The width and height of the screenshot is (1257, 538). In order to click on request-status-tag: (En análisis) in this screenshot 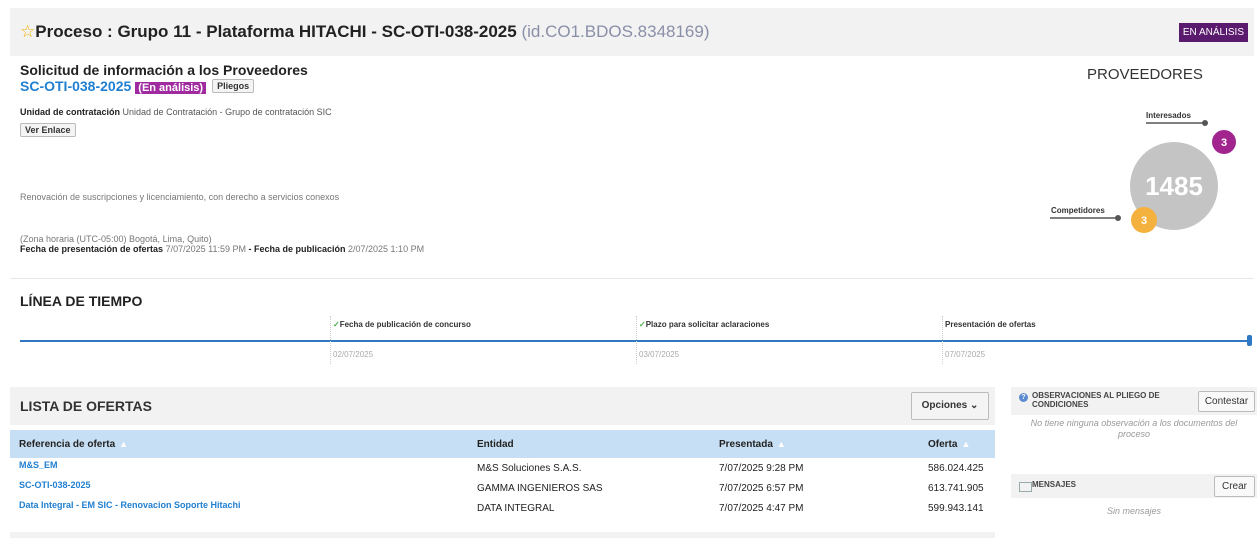, I will do `click(171, 88)`.